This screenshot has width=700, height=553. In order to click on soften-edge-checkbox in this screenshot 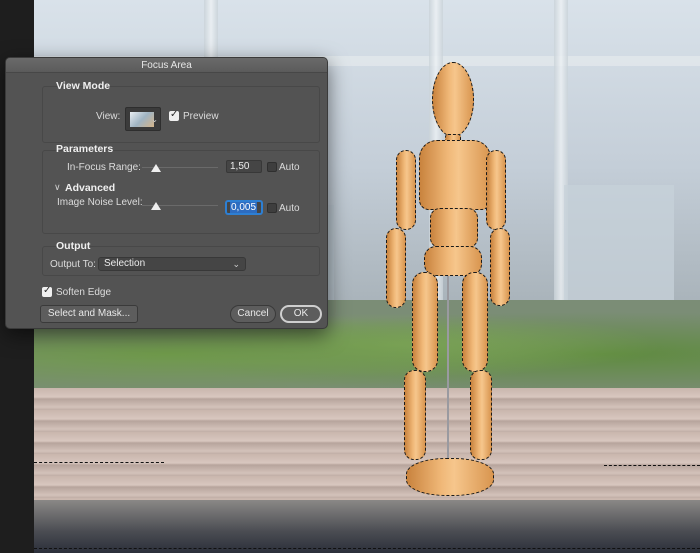, I will do `click(47, 291)`.